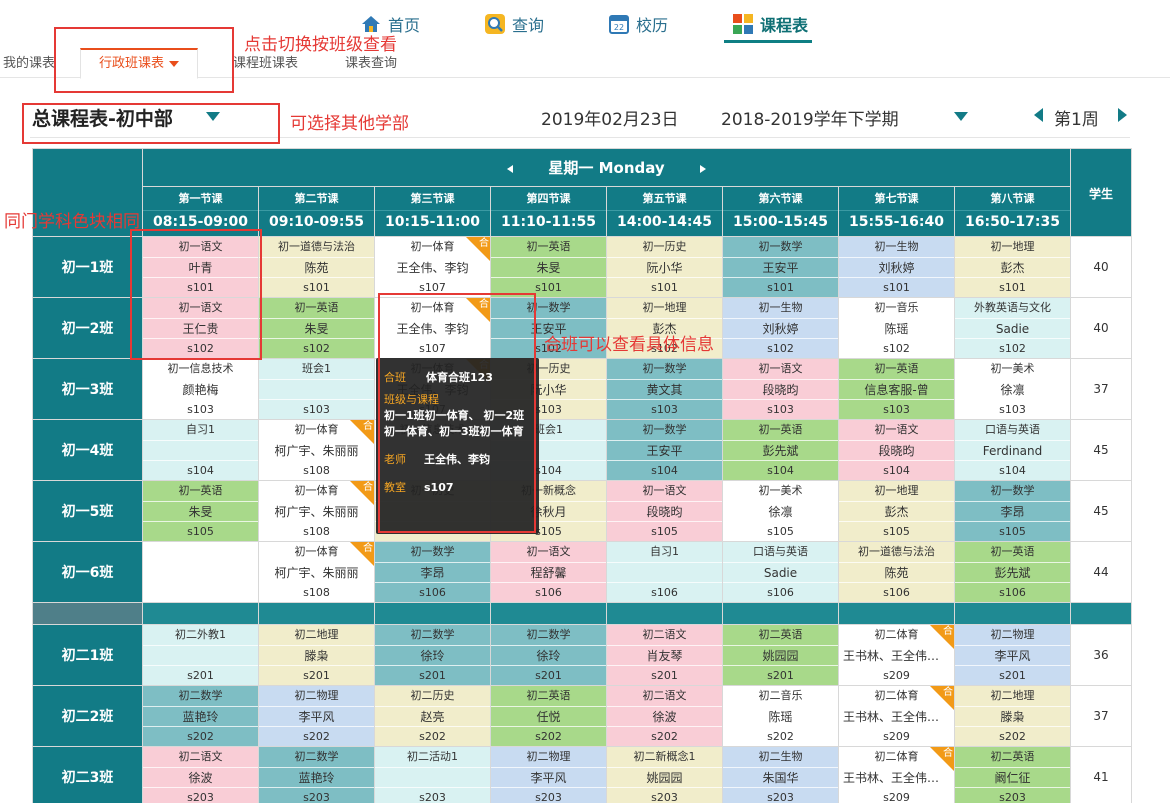  Describe the element at coordinates (432, 572) in the screenshot. I see `lesson-cell: 初一数学 李昂 s106` at that location.